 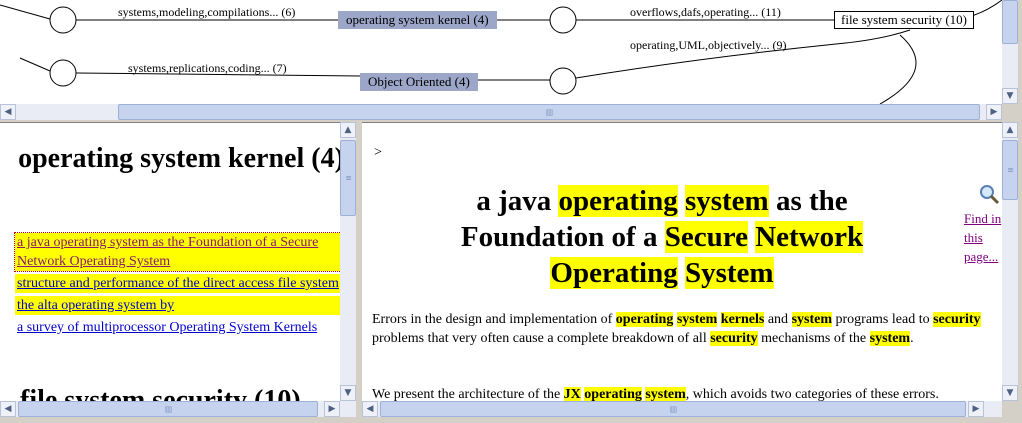 What do you see at coordinates (517, 201) in the screenshot?
I see `text-run: a java` at bounding box center [517, 201].